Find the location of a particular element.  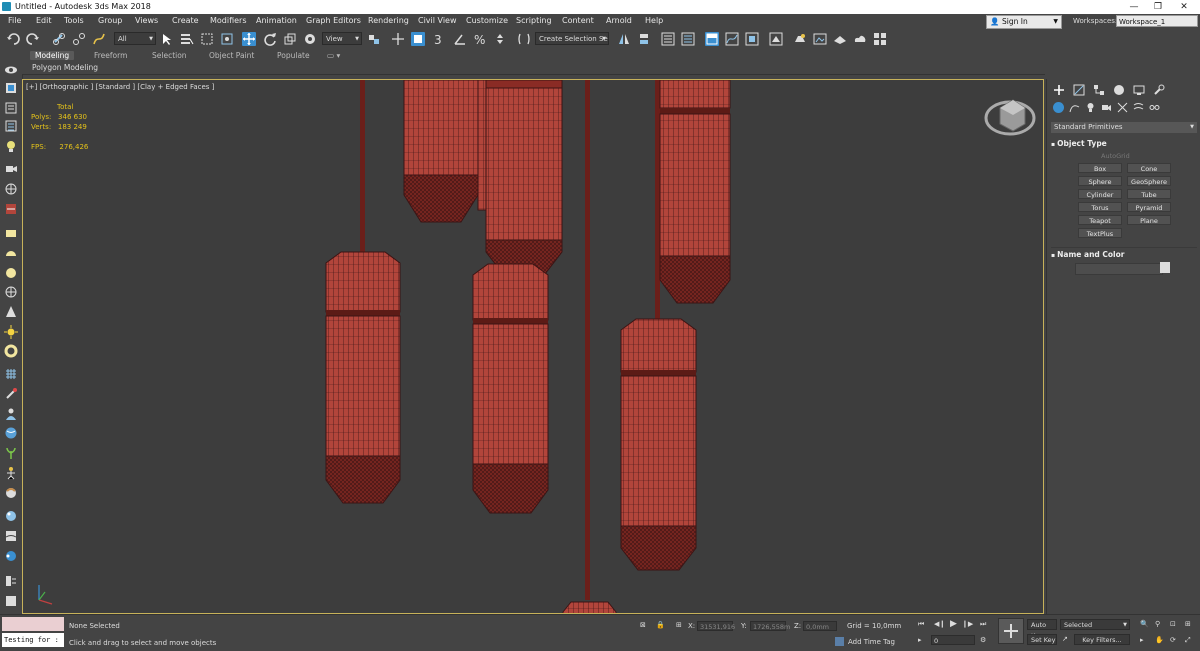

menu-modifiers: Modifiers is located at coordinates (228, 20).